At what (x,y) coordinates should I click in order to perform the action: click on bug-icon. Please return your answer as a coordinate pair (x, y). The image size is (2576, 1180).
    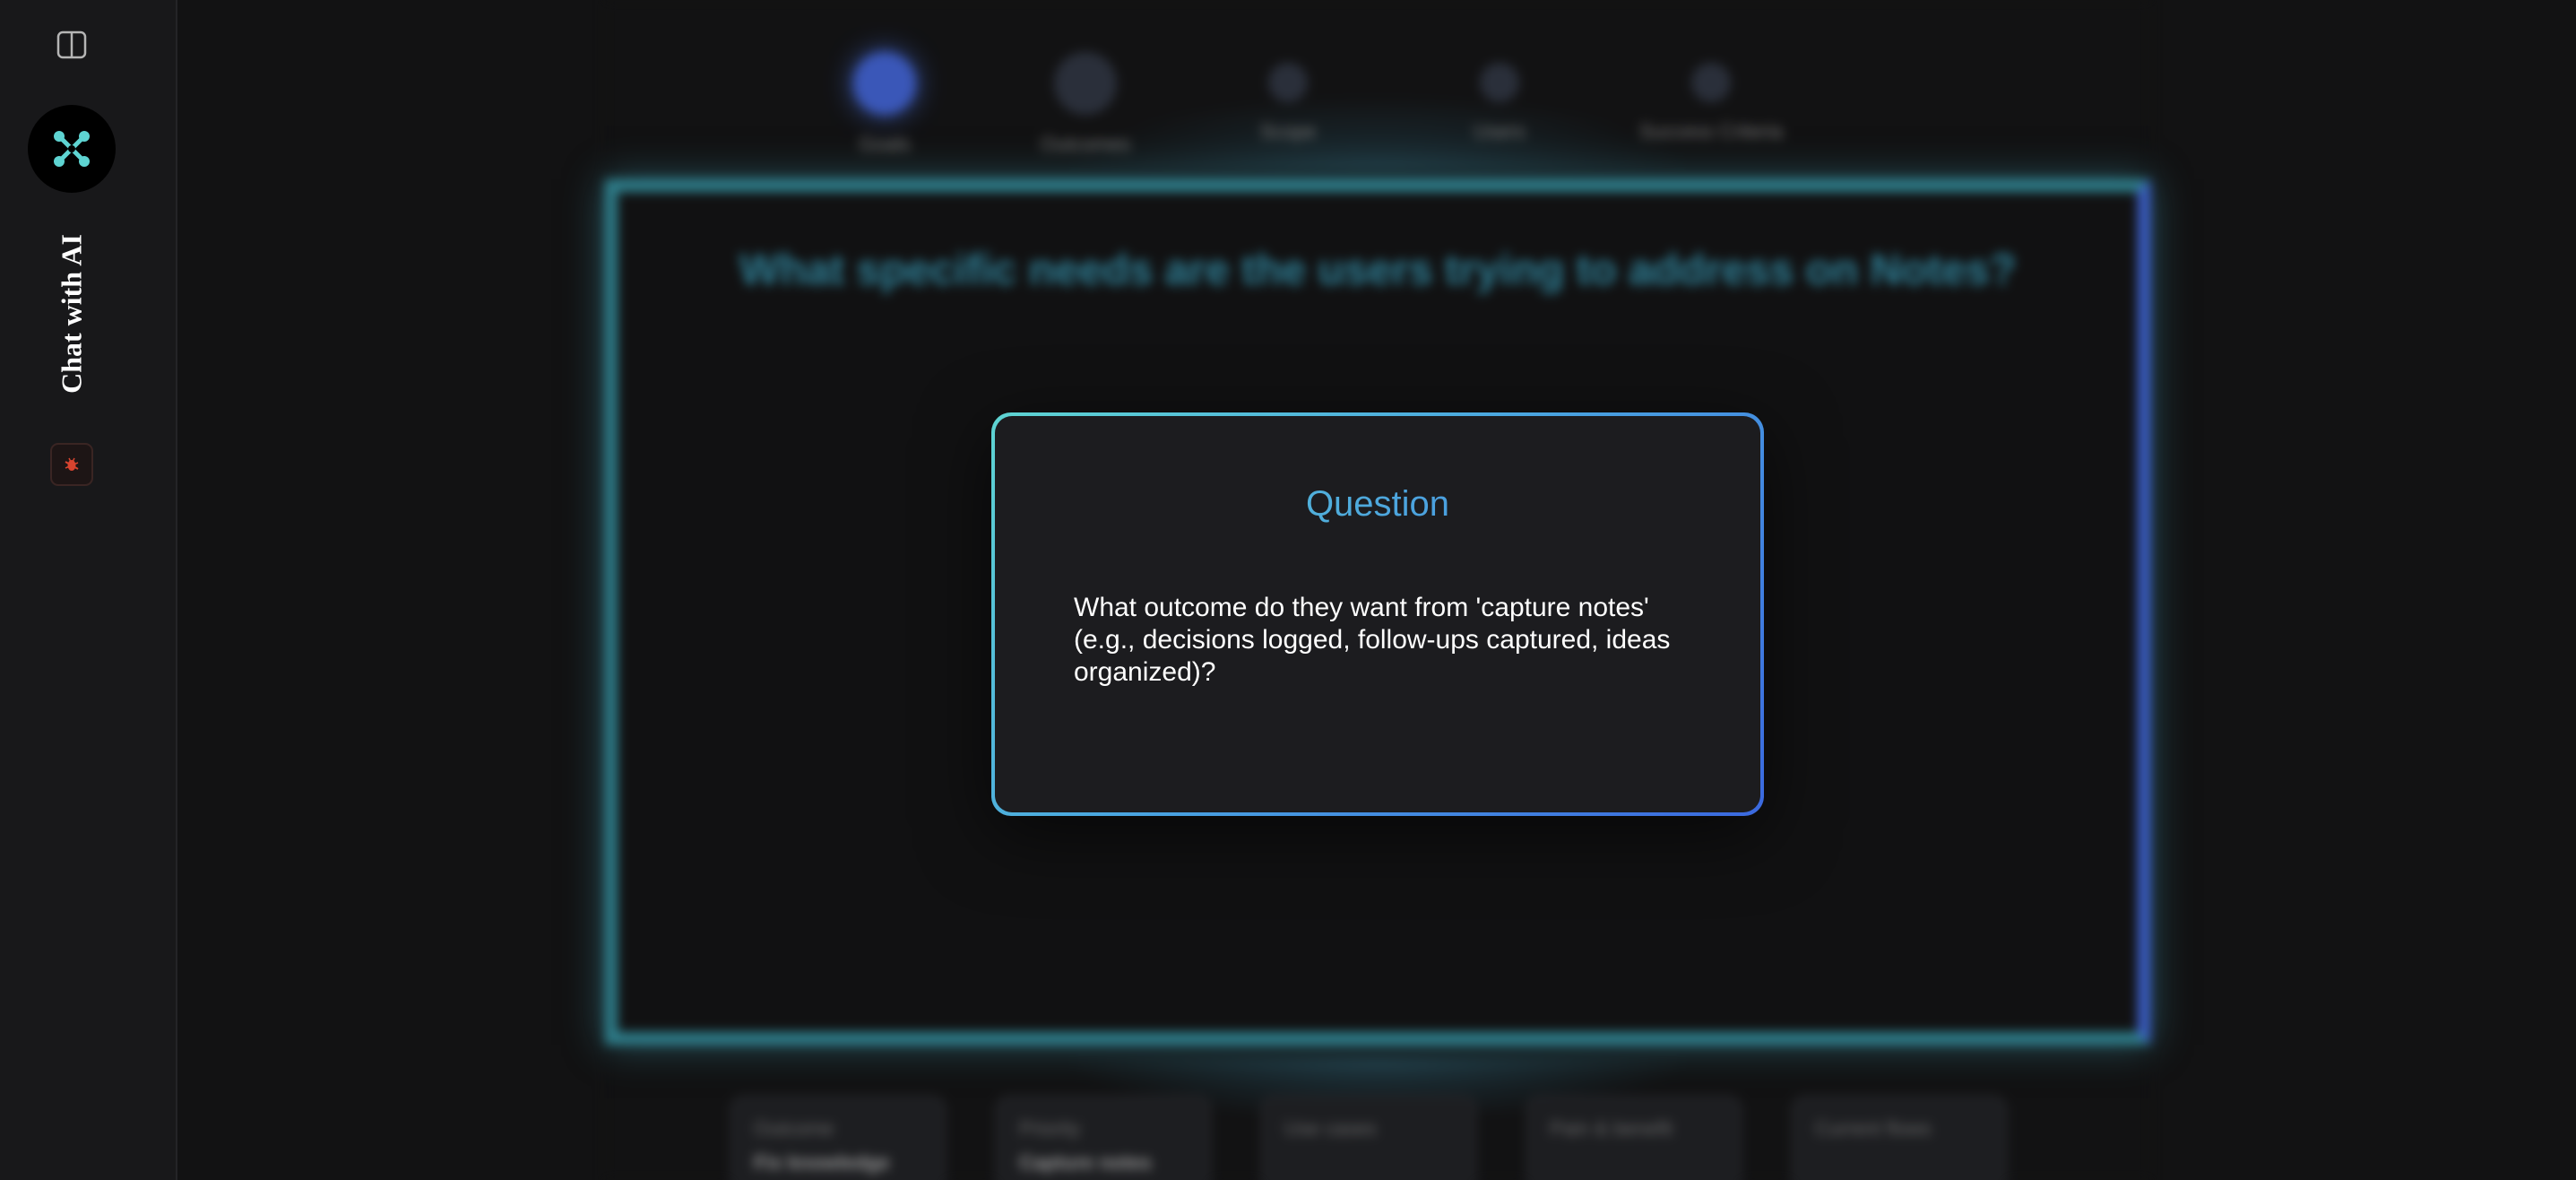
    Looking at the image, I should click on (72, 464).